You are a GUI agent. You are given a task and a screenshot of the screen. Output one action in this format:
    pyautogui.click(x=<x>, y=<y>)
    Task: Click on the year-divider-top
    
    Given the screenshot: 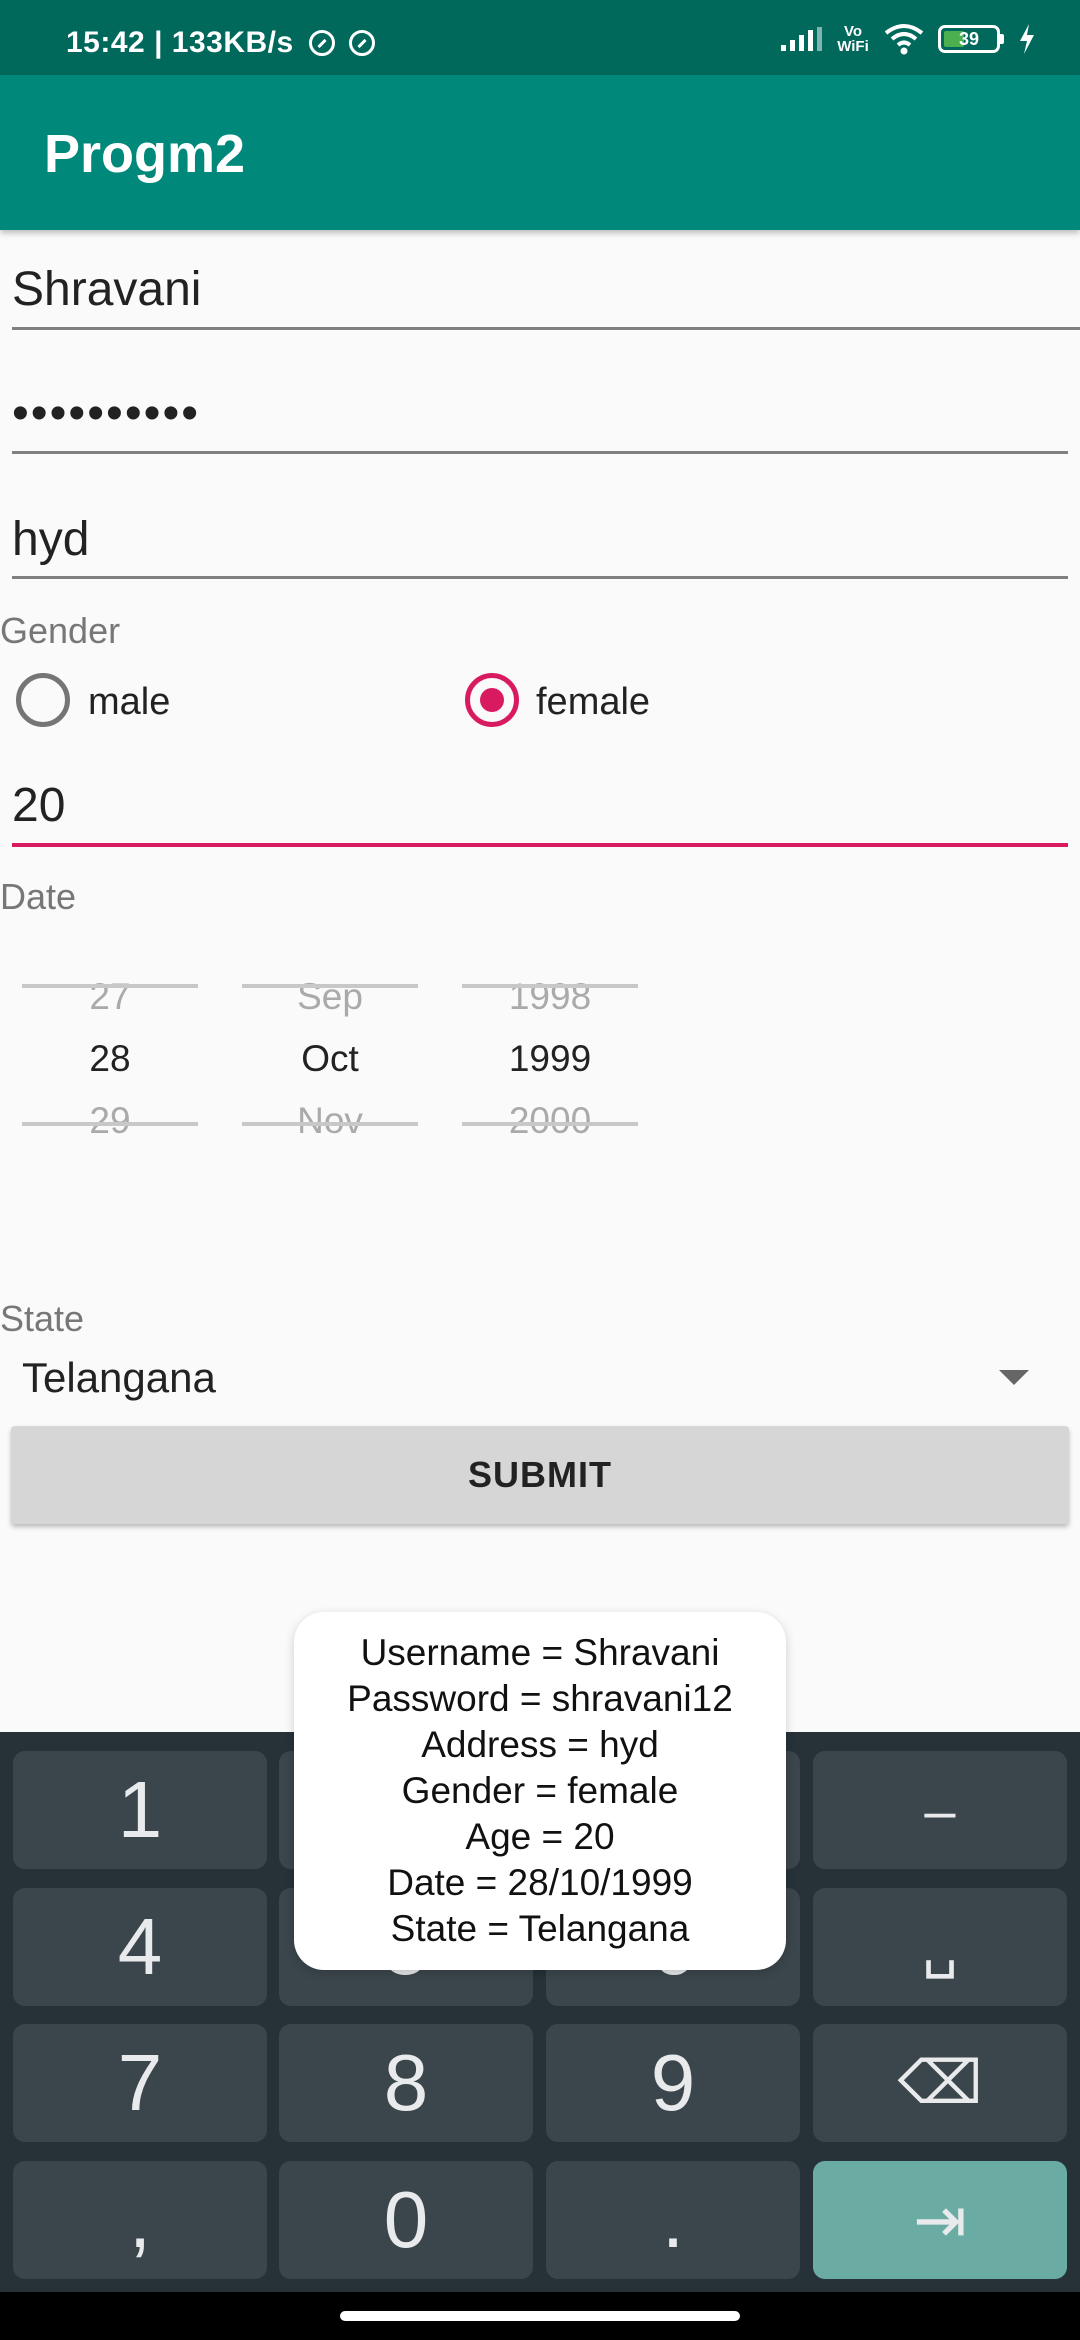 What is the action you would take?
    pyautogui.click(x=550, y=986)
    